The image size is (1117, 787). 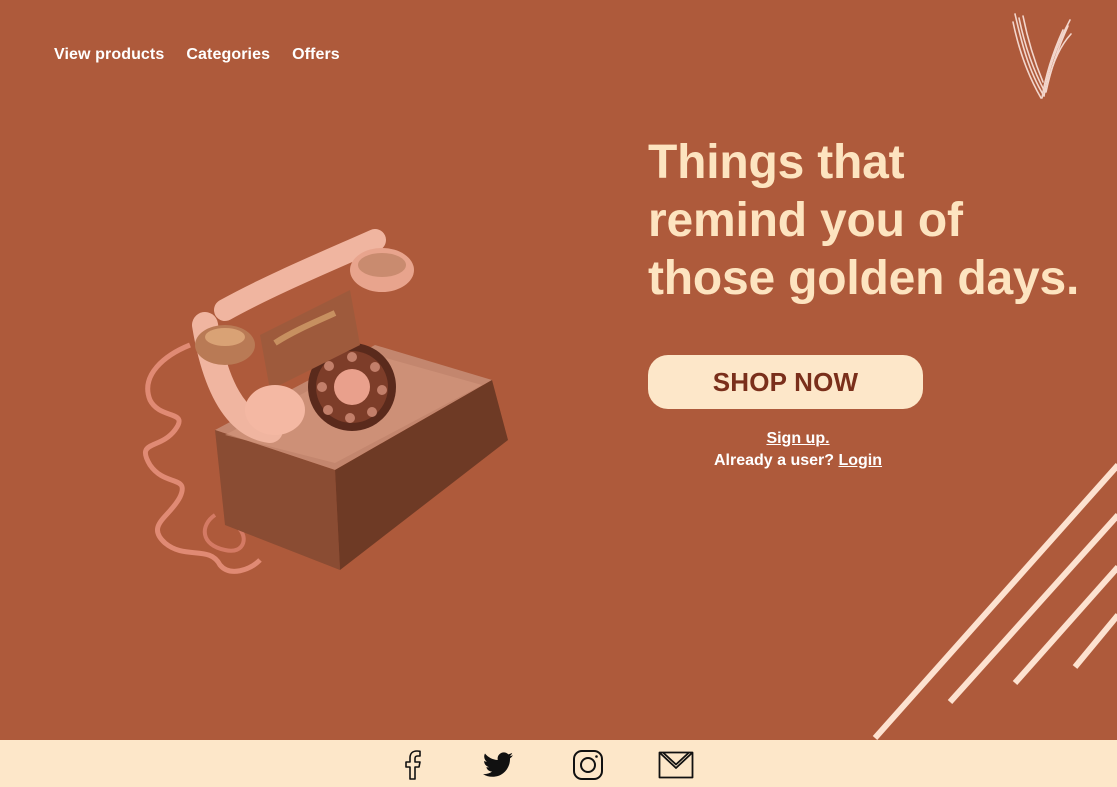 I want to click on twitter-icon, so click(x=498, y=765).